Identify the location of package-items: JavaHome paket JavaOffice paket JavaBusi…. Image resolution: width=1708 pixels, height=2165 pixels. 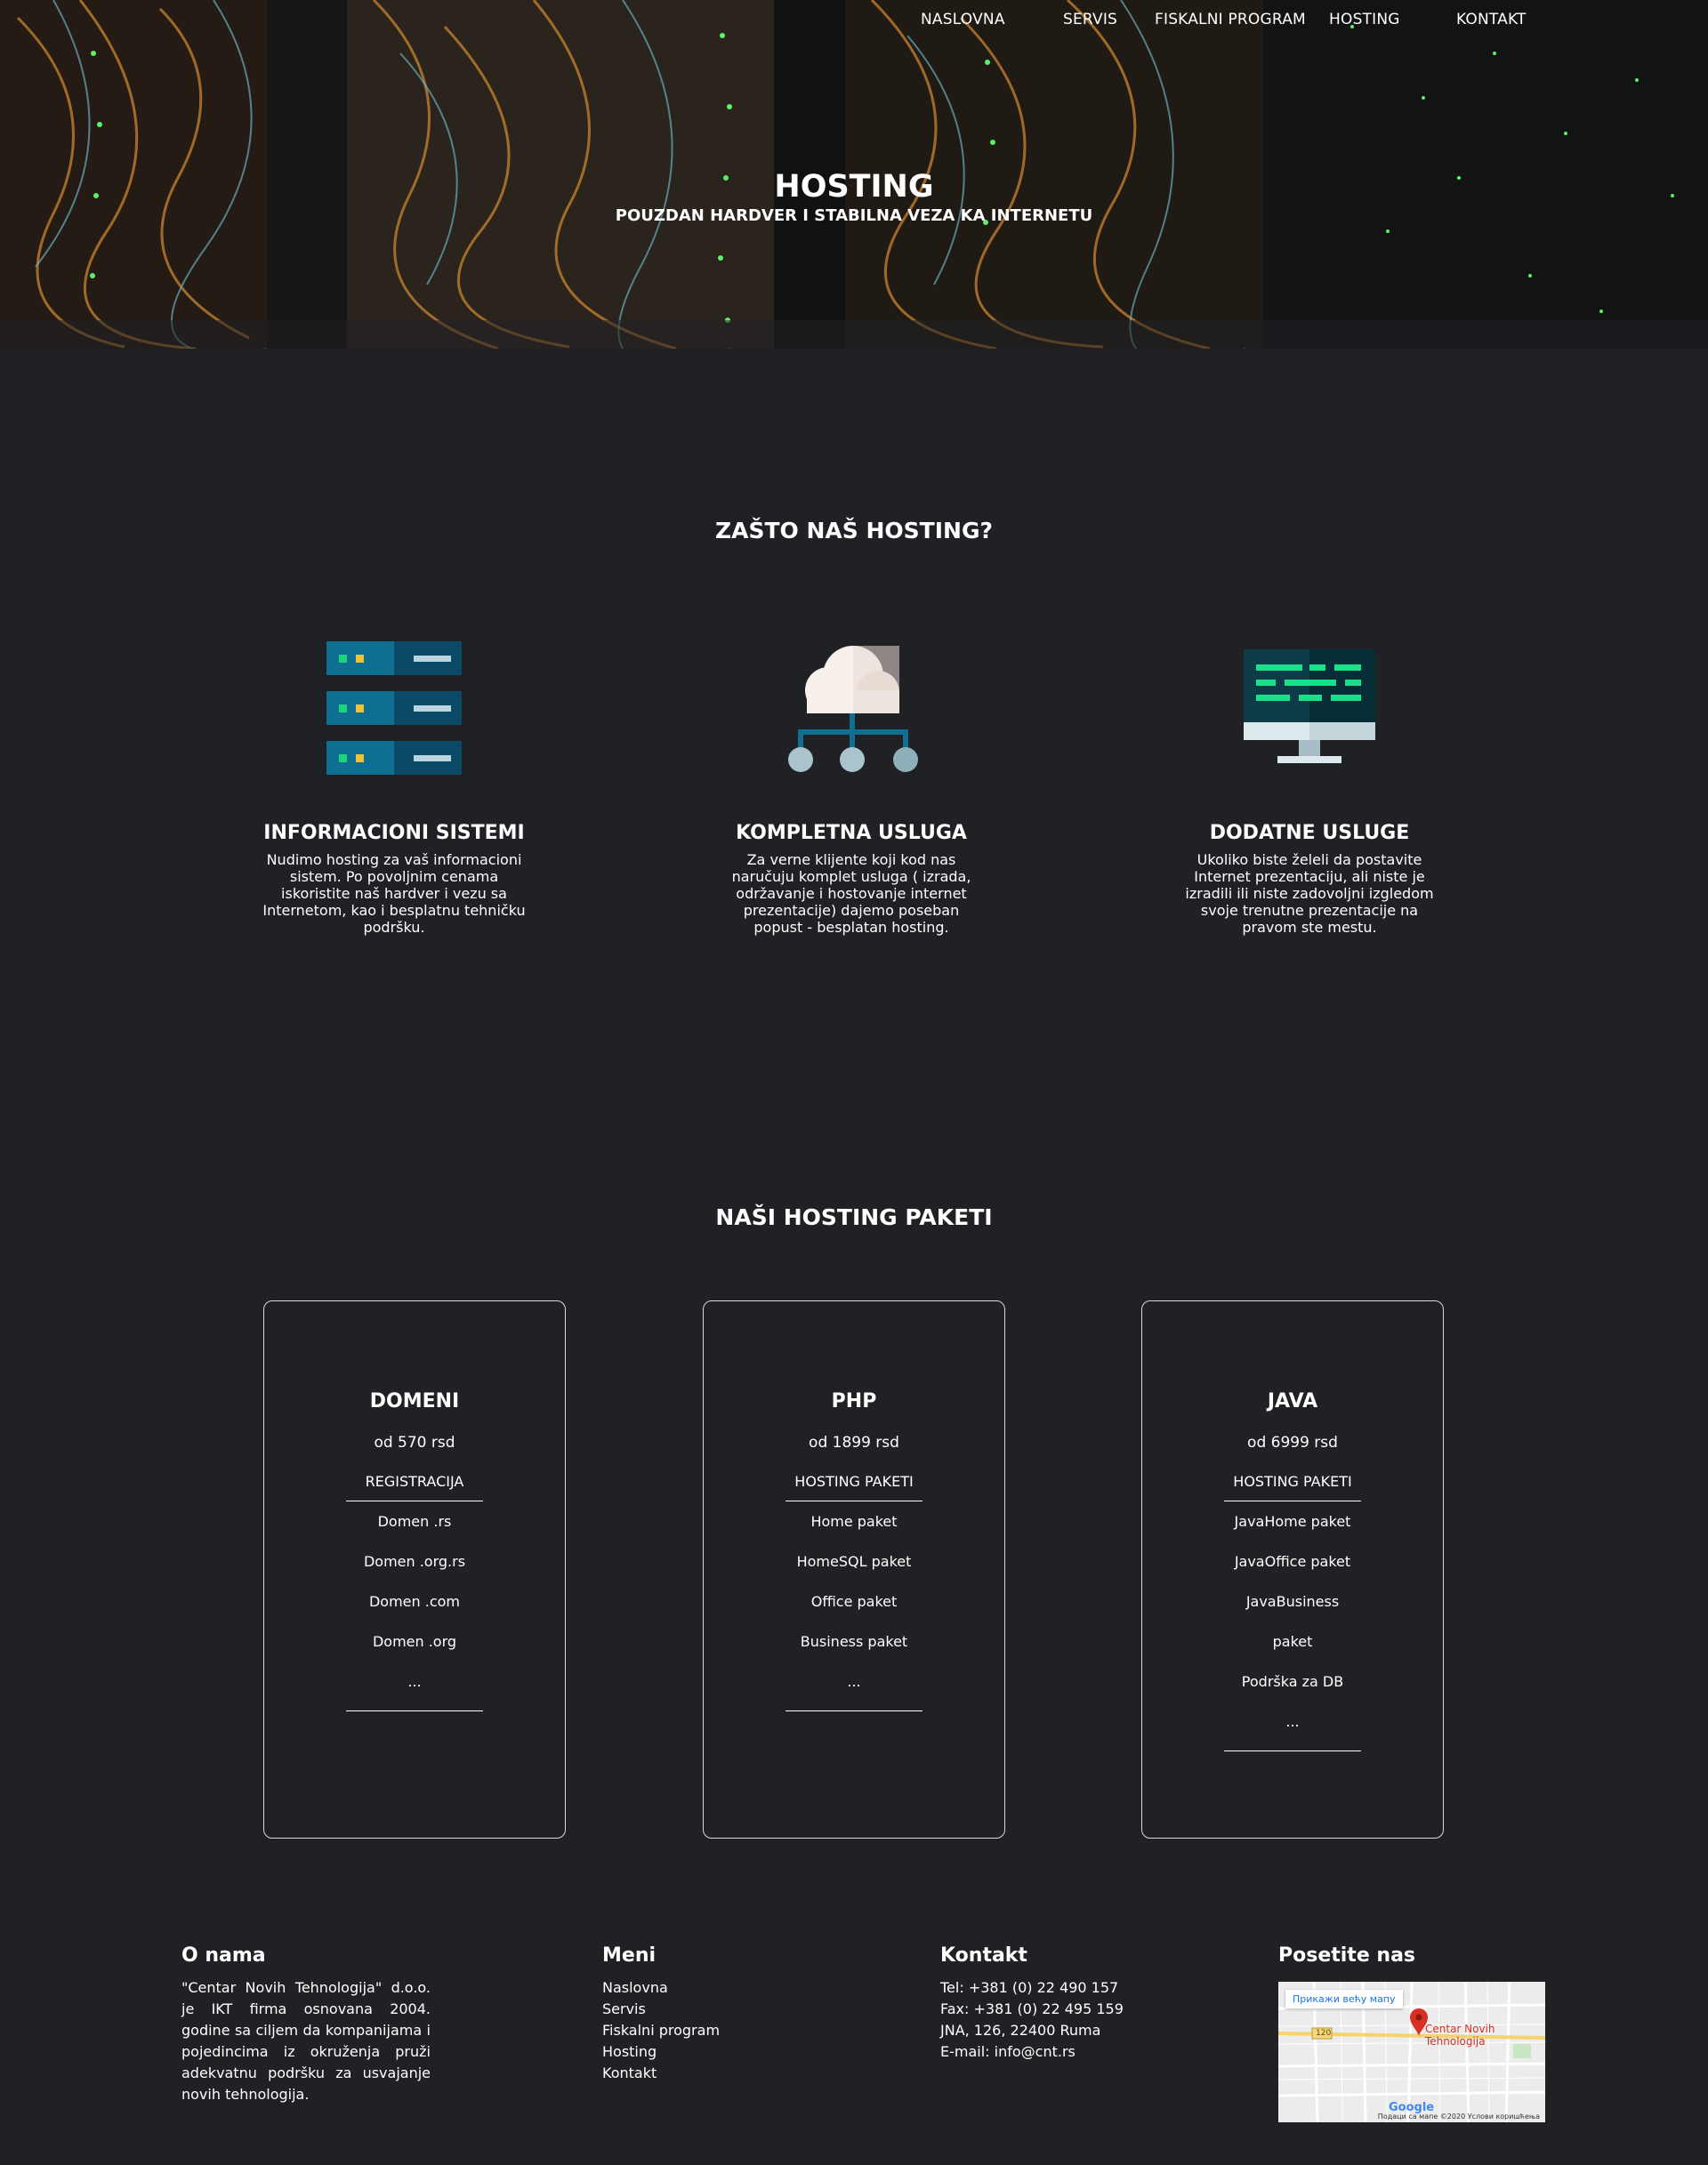
(1292, 1626).